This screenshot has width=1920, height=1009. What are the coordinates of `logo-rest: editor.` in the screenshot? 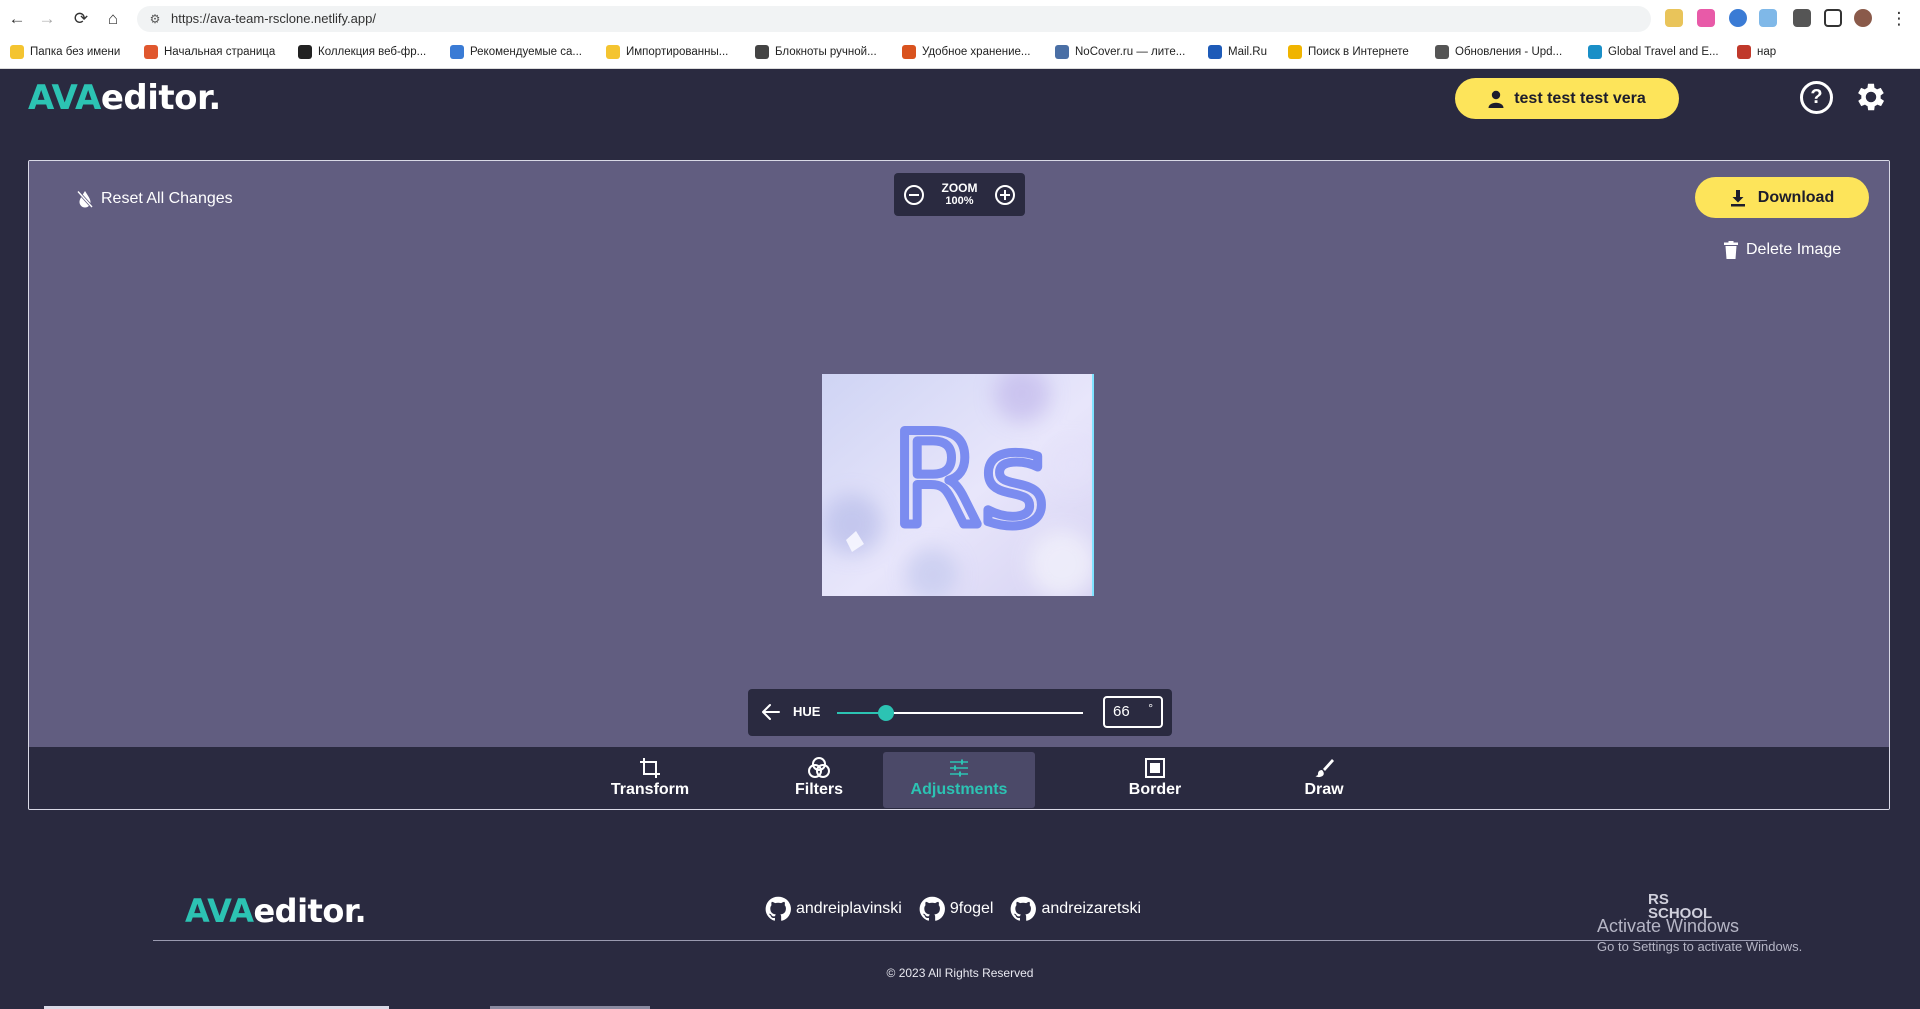 It's located at (161, 98).